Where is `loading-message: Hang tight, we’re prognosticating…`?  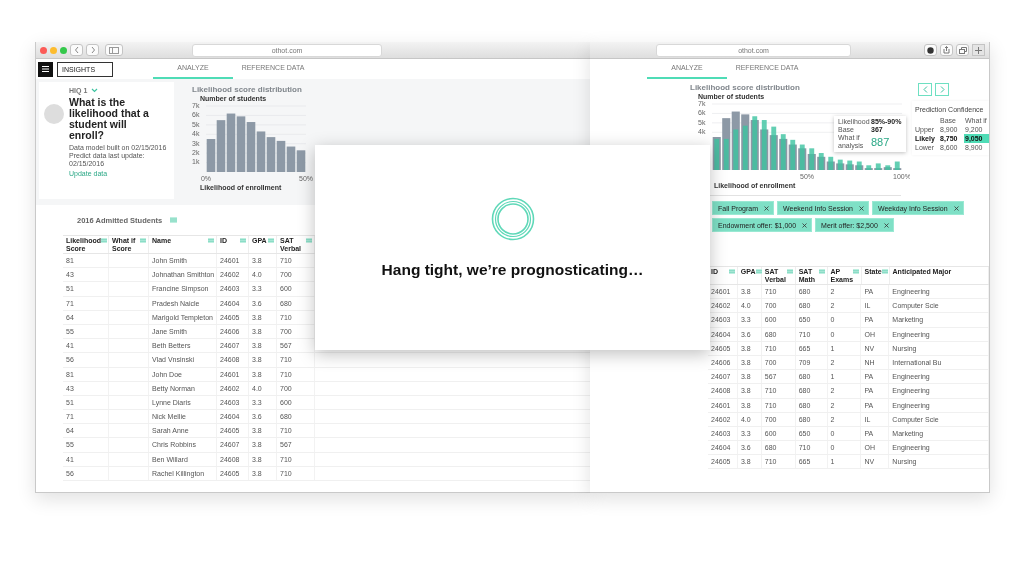
loading-message: Hang tight, we’re prognosticating… is located at coordinates (512, 270).